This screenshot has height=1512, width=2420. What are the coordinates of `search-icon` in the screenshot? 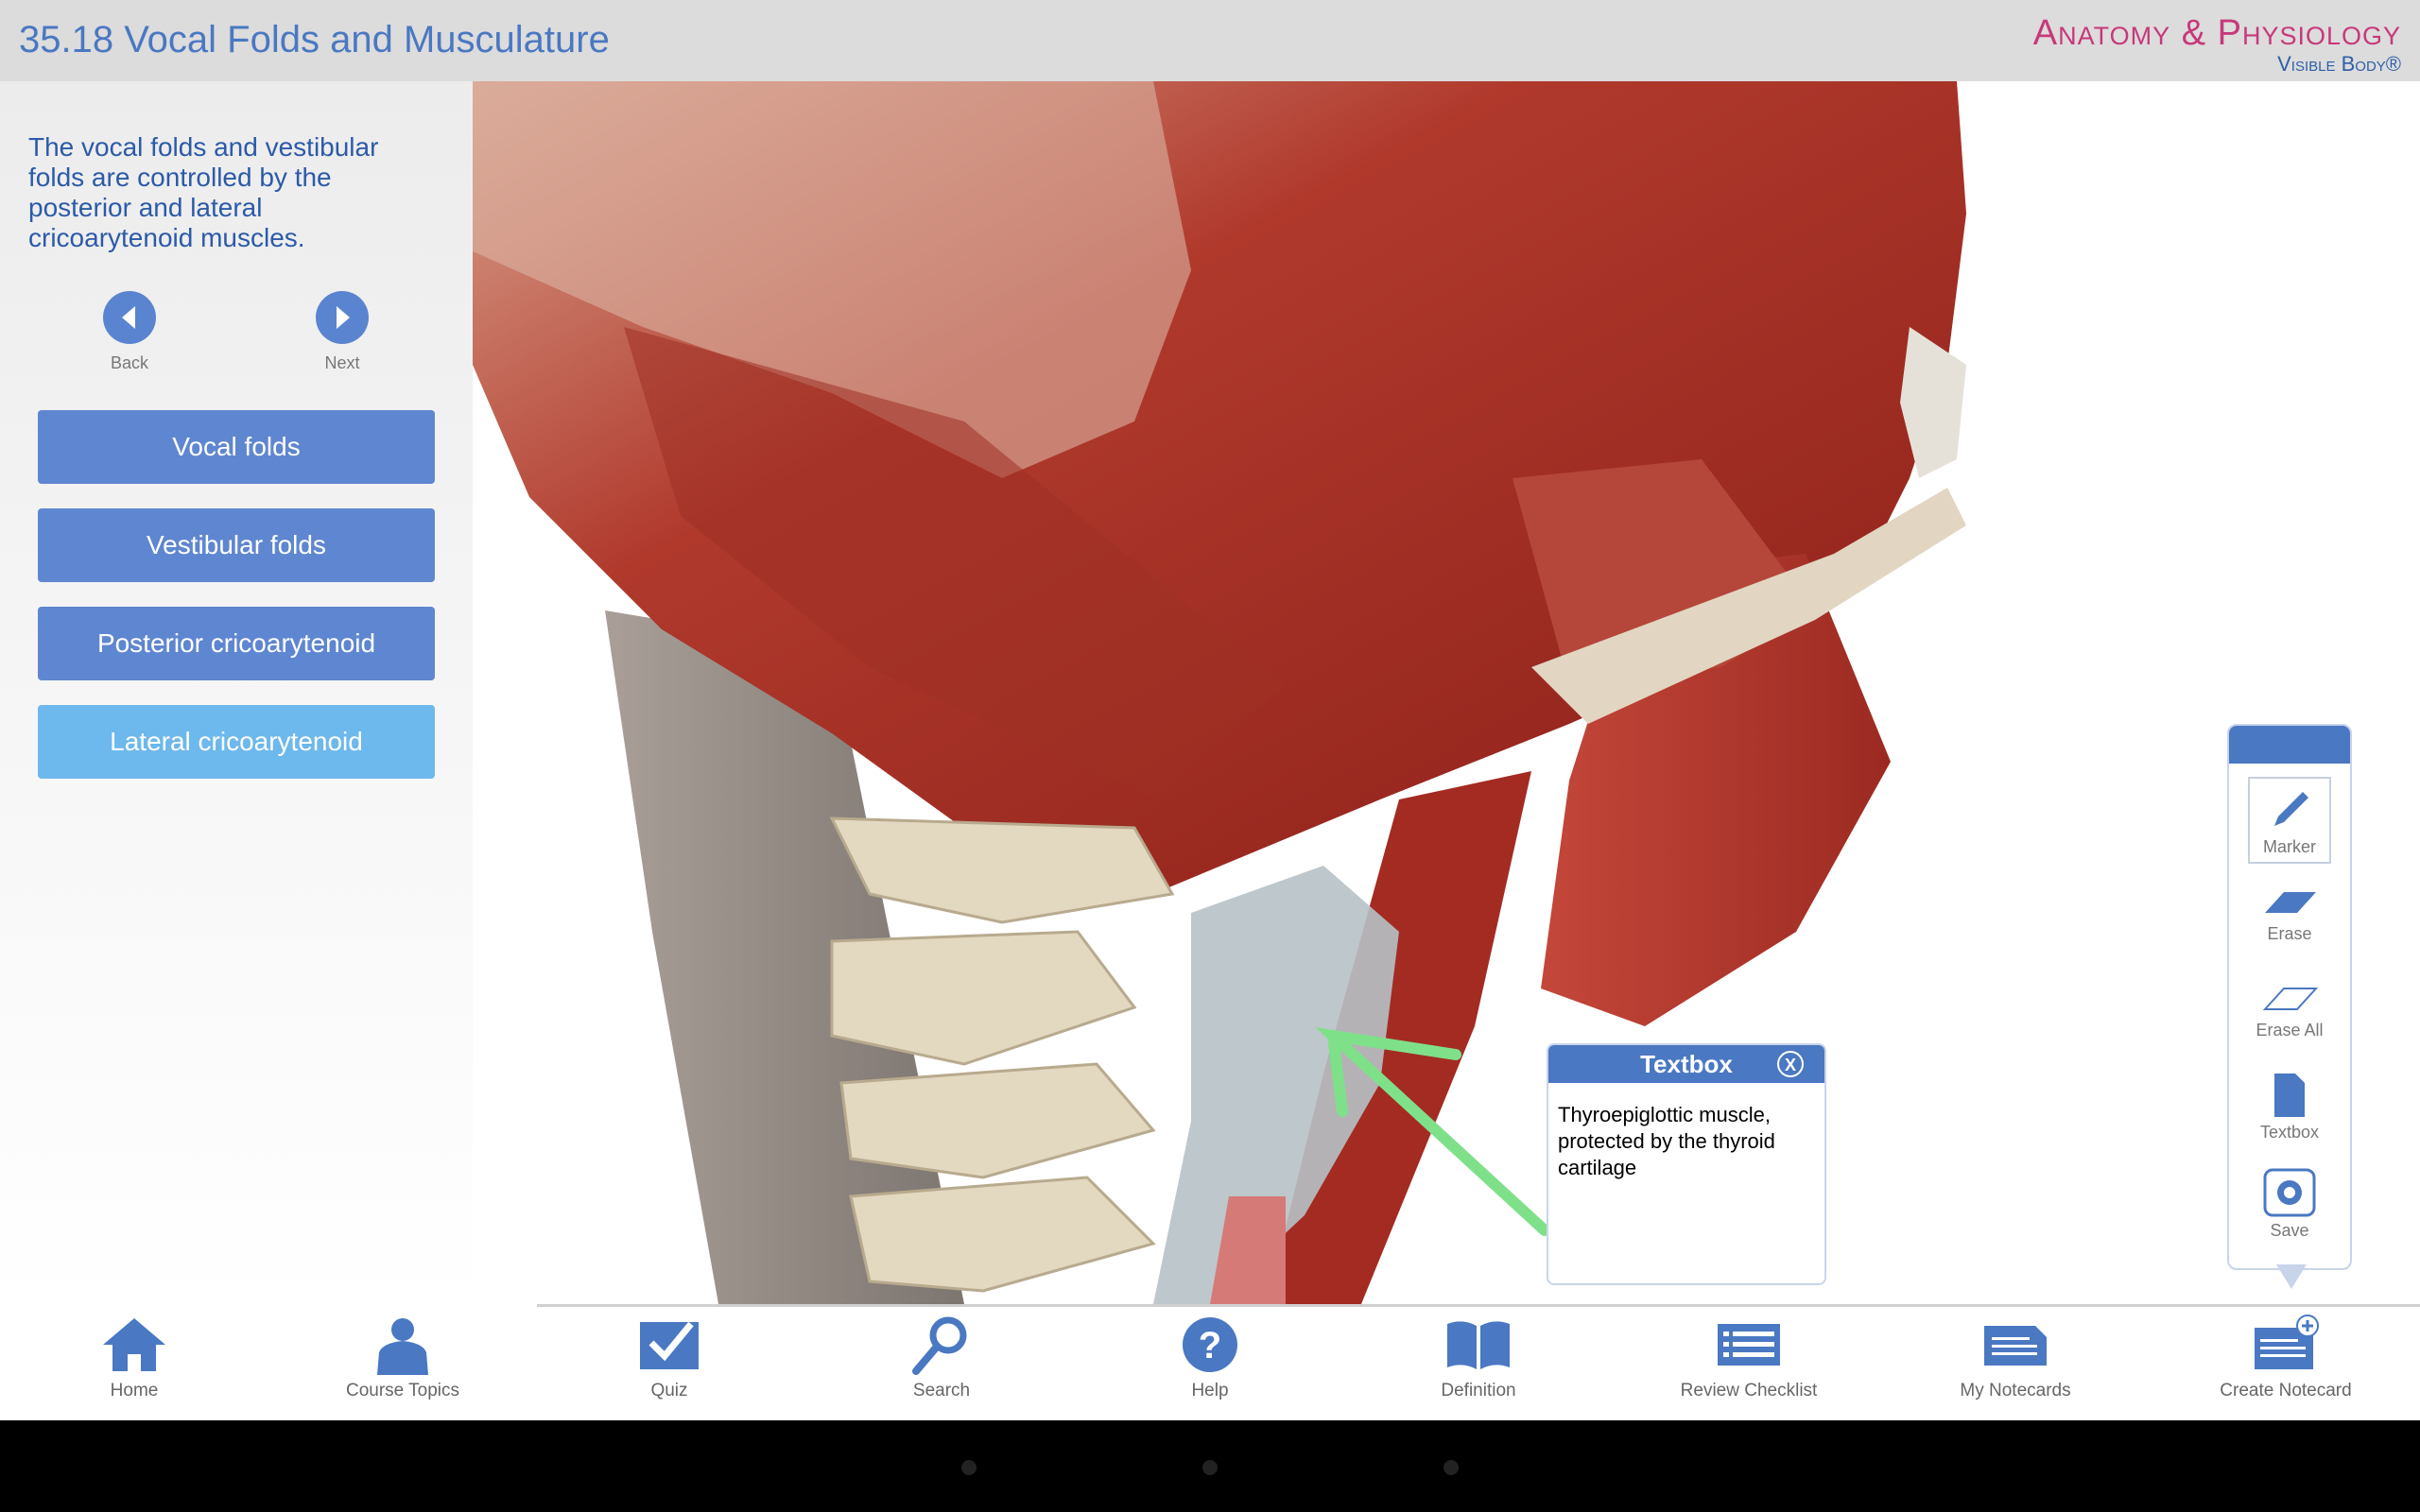 It's located at (939, 1345).